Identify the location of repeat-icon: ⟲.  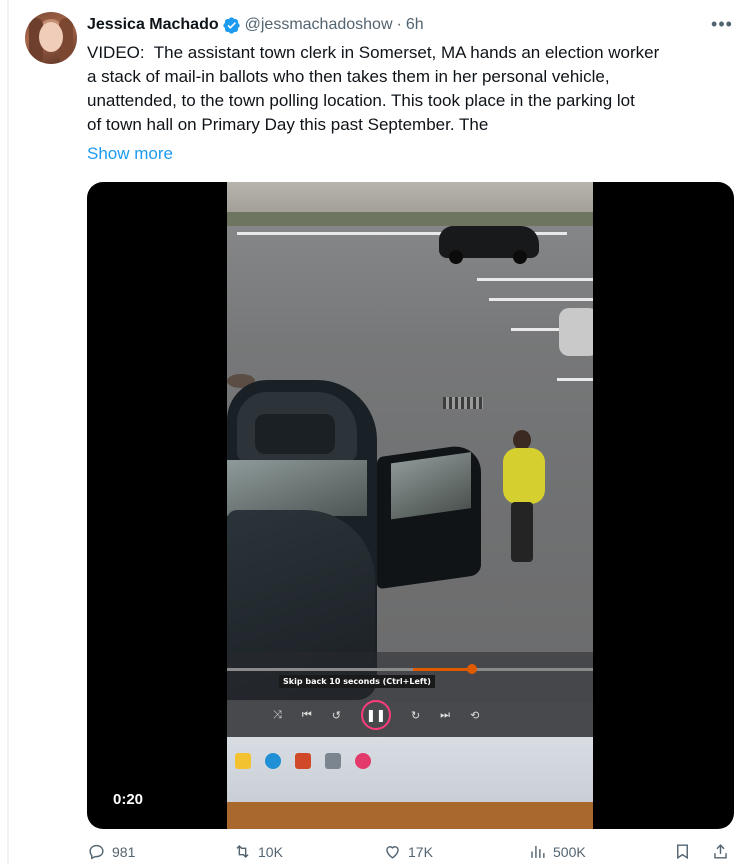
(475, 715).